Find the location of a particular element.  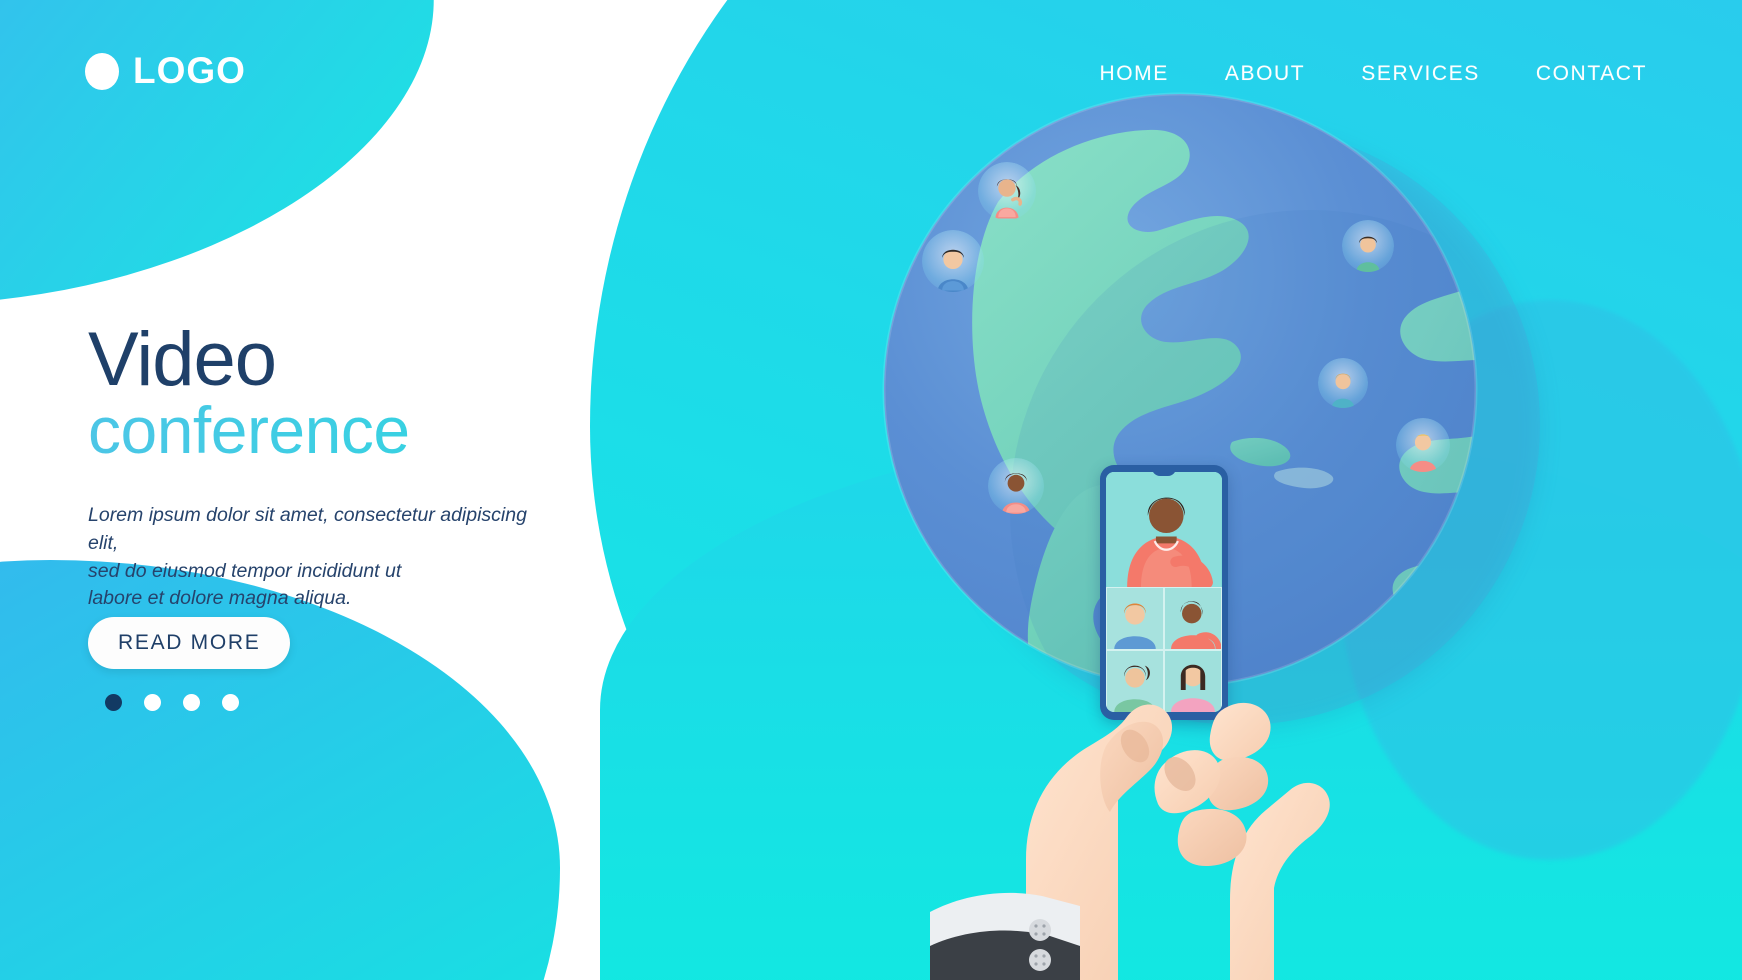

avatar-pin-woman-pink is located at coordinates (1007, 191).